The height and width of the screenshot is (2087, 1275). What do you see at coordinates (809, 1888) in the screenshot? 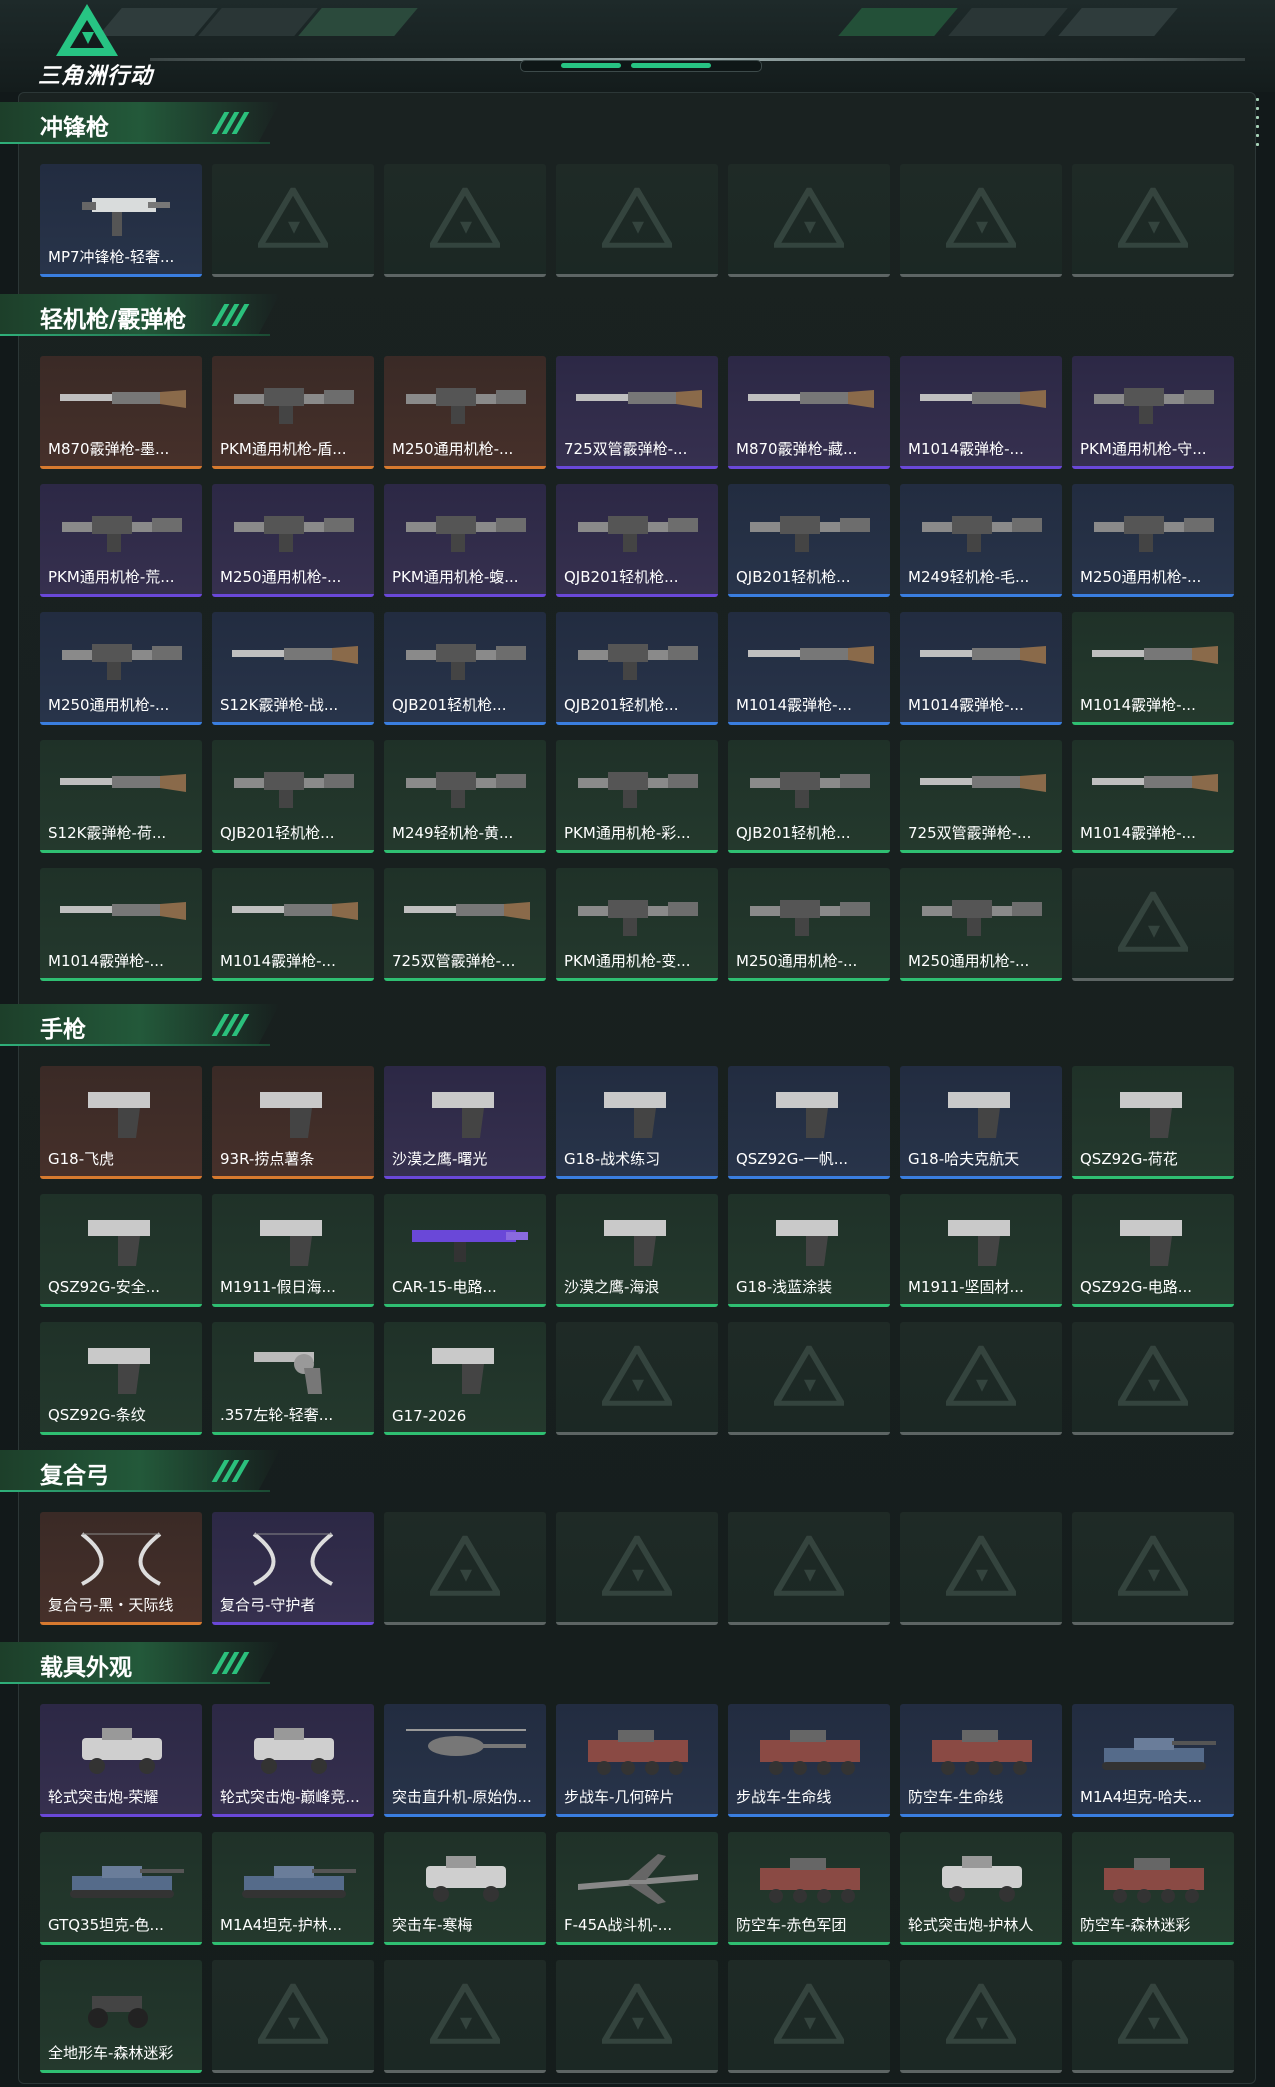
I see `item-card: 防空车-赤色军团` at bounding box center [809, 1888].